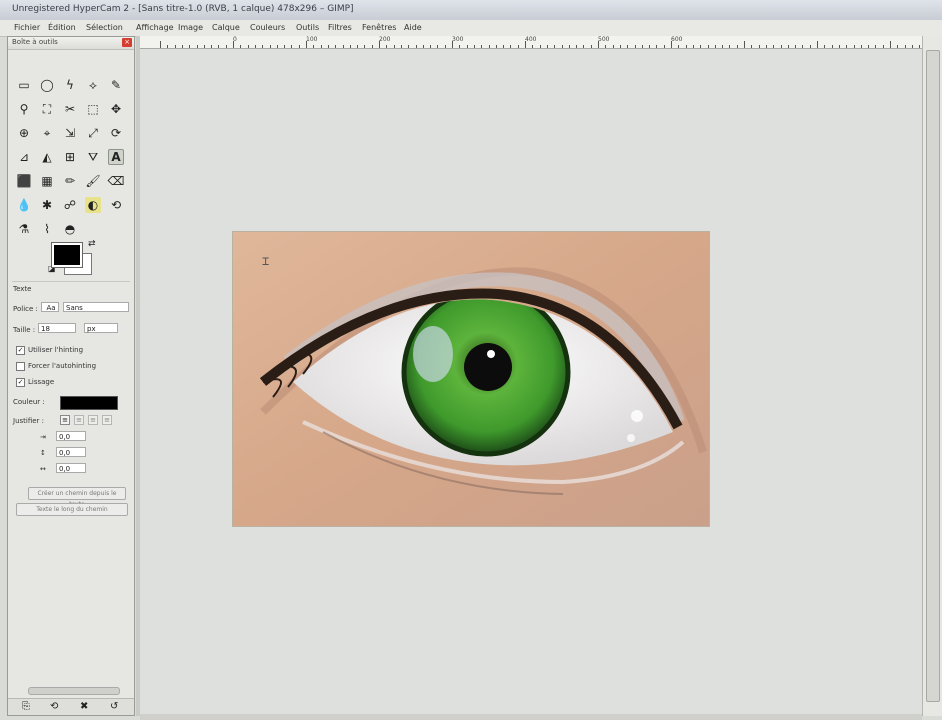 The height and width of the screenshot is (720, 942). Describe the element at coordinates (47, 133) in the screenshot. I see `move-tool-icon: ⌖` at that location.